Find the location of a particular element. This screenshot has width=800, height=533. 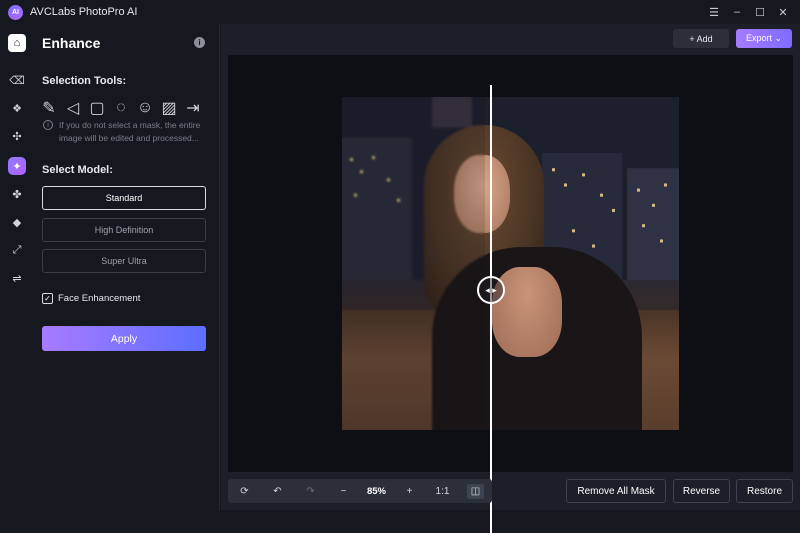

add-button: + Add is located at coordinates (701, 38).